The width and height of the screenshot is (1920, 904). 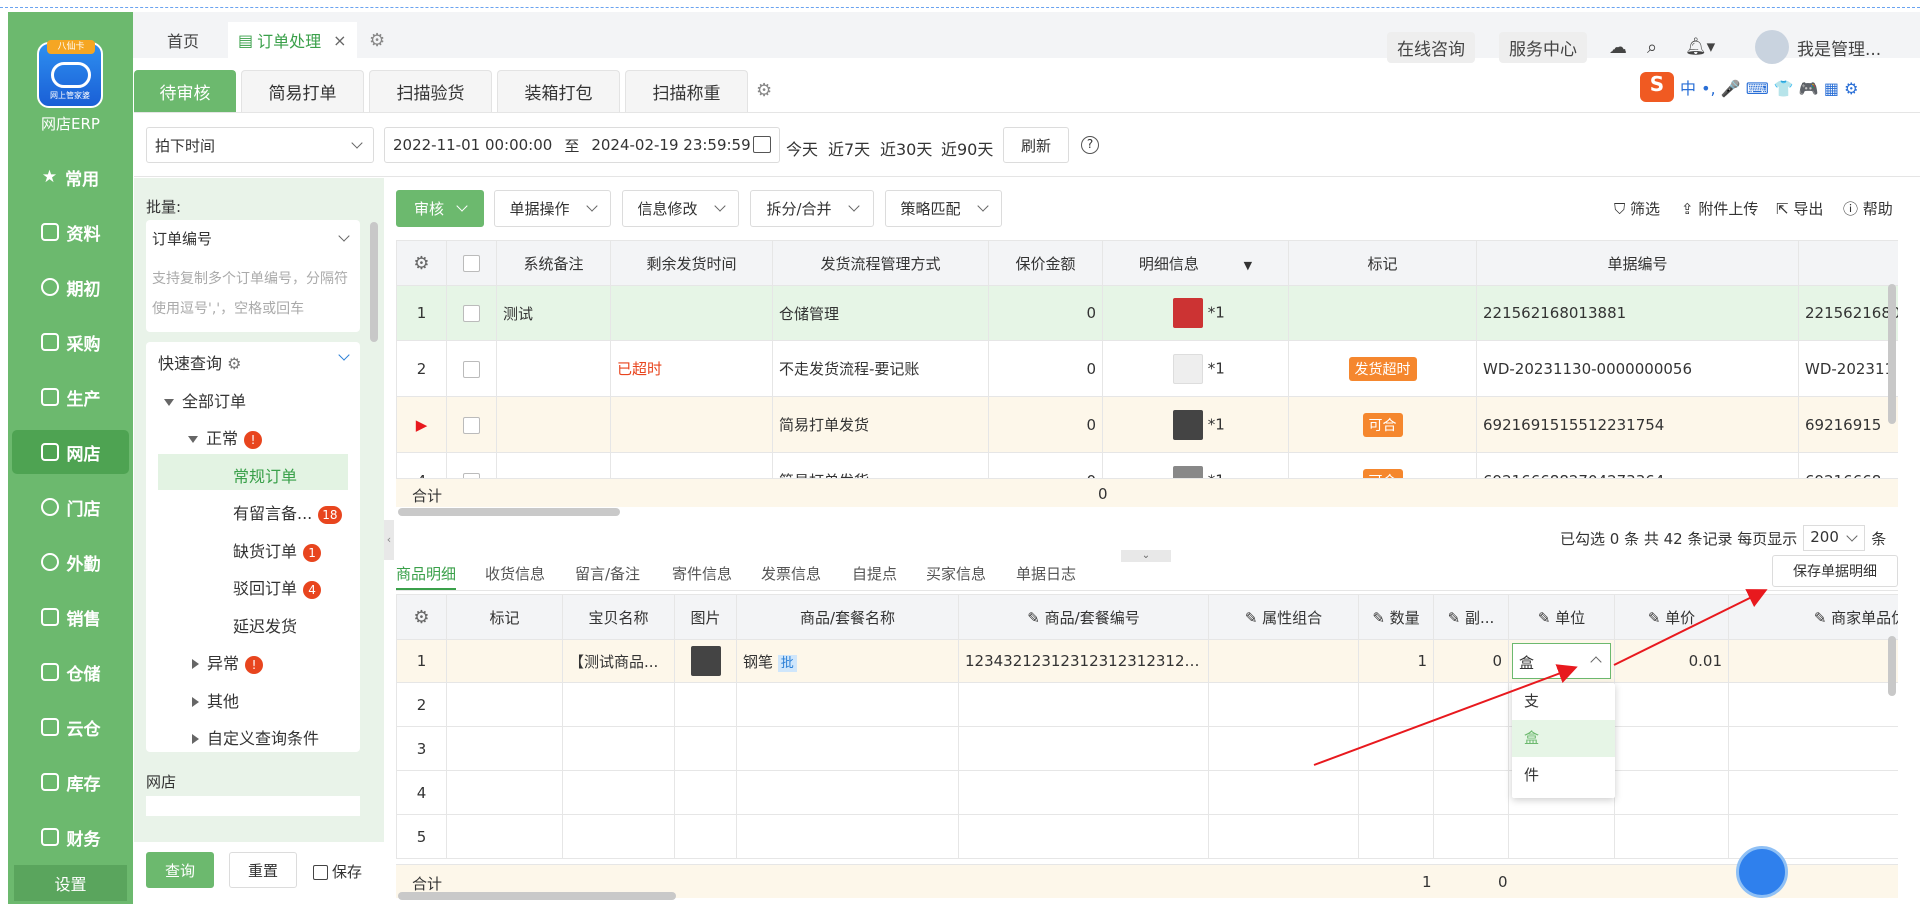 I want to click on arrow-to-save, so click(x=1690, y=627).